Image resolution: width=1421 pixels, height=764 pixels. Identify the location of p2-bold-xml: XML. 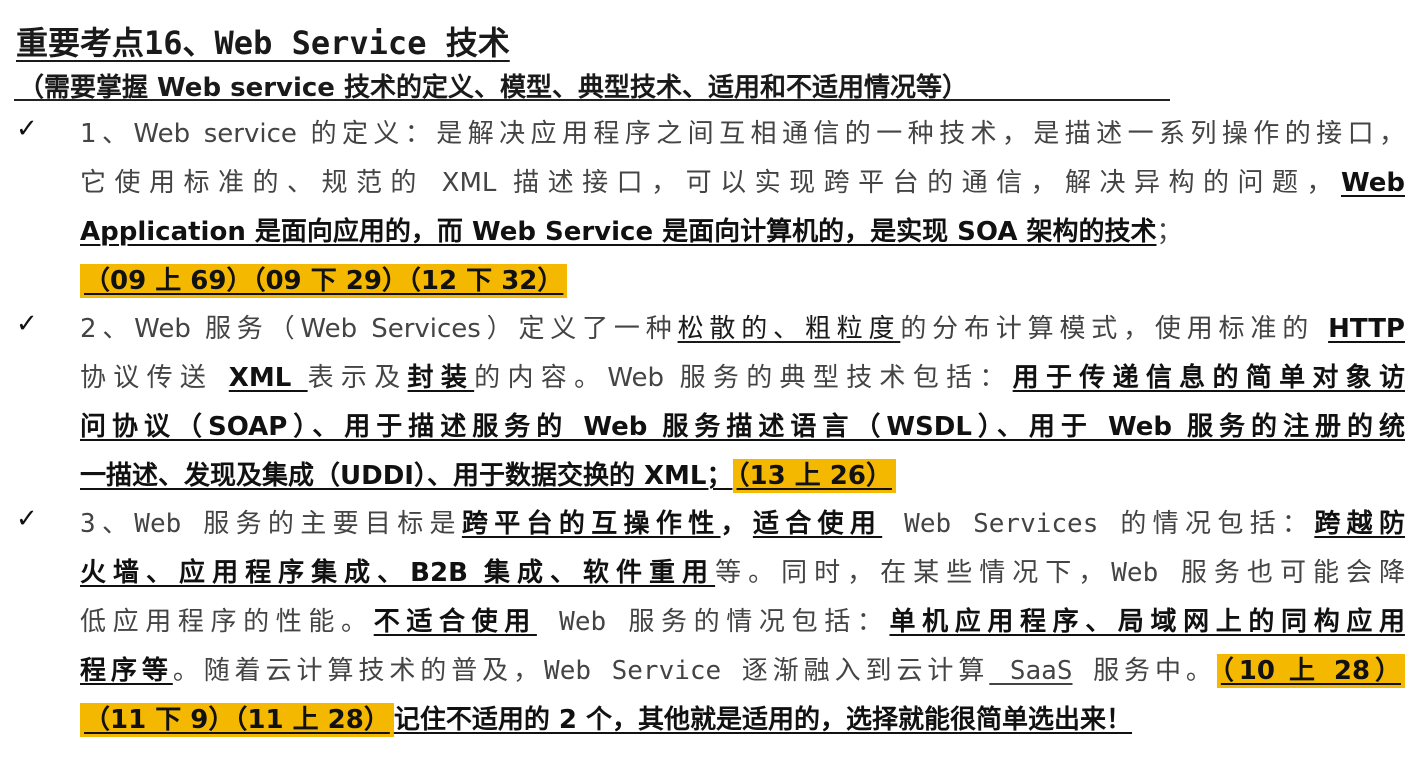
(268, 378).